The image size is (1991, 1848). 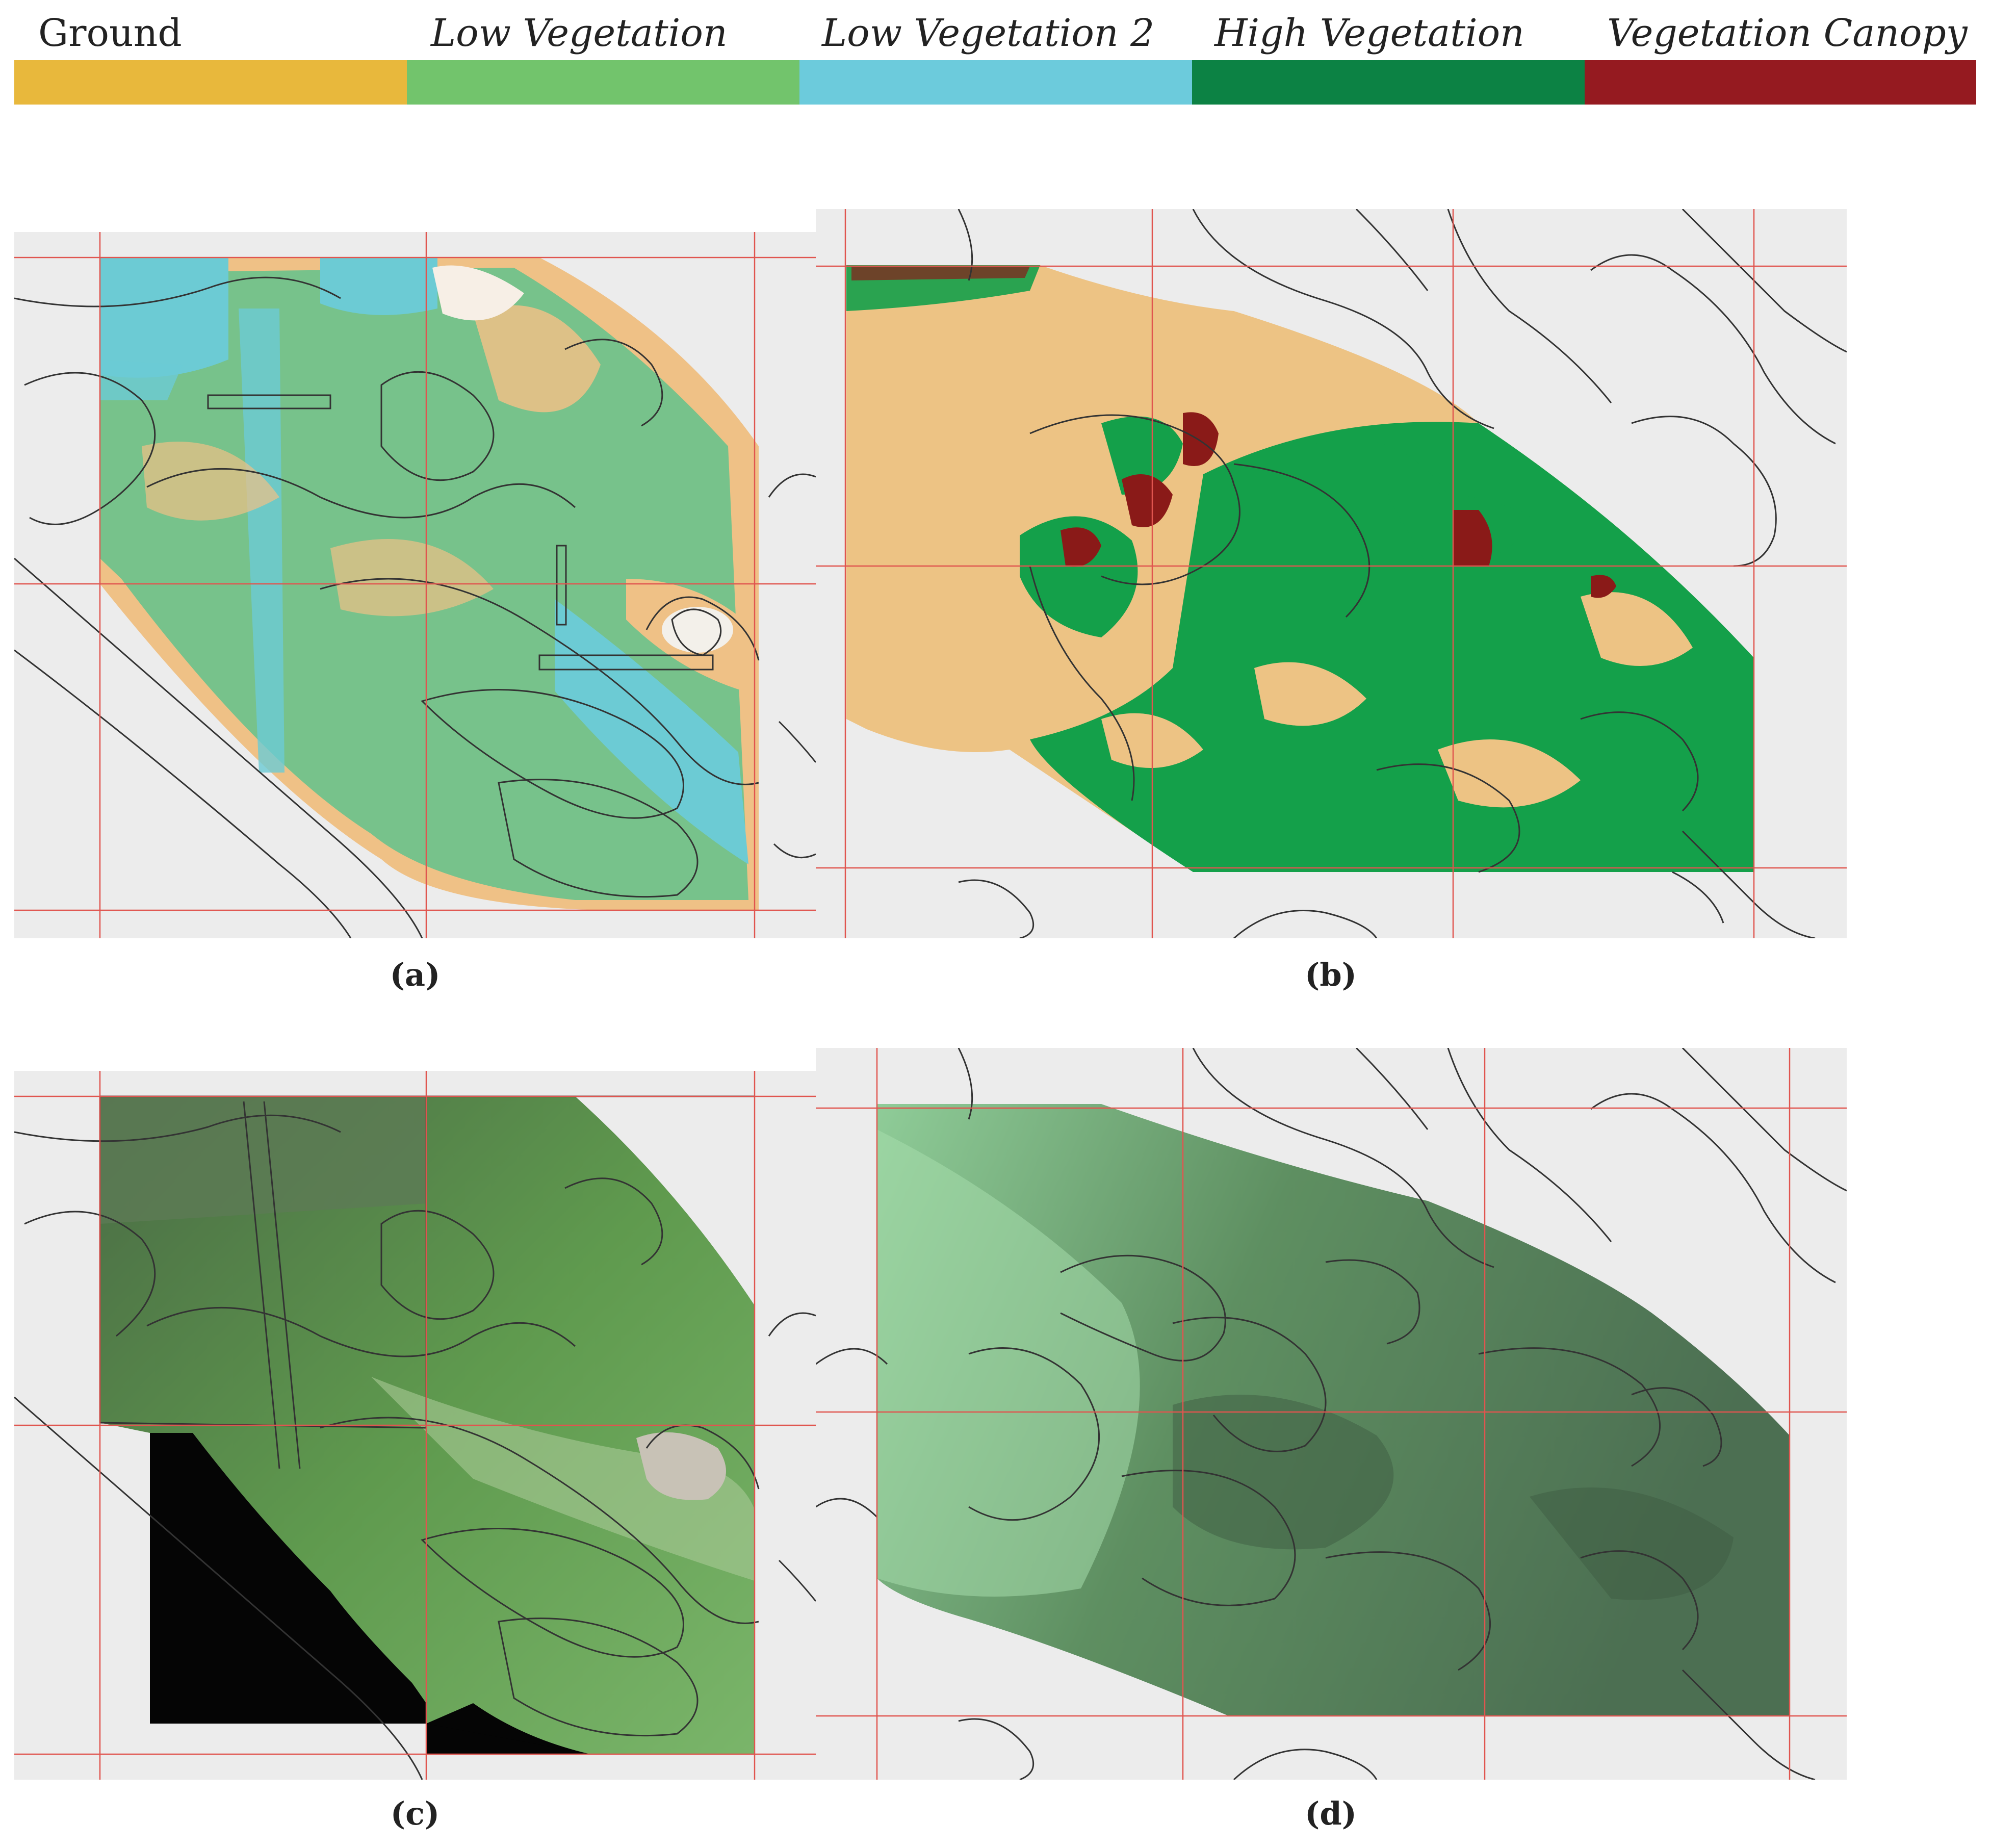 I want to click on legend-swatch-high-vegetation, so click(x=1388, y=83).